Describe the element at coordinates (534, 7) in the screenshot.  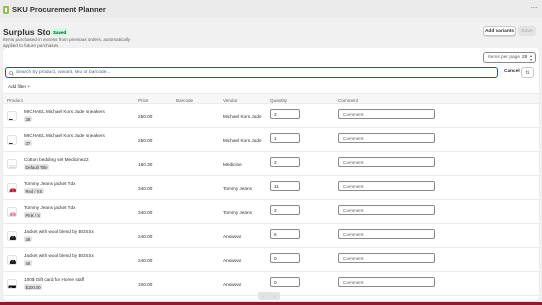
I see `more-horizontal-icon: ···` at that location.